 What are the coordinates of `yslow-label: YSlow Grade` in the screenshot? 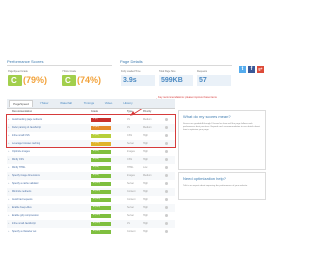 It's located at (69, 71).